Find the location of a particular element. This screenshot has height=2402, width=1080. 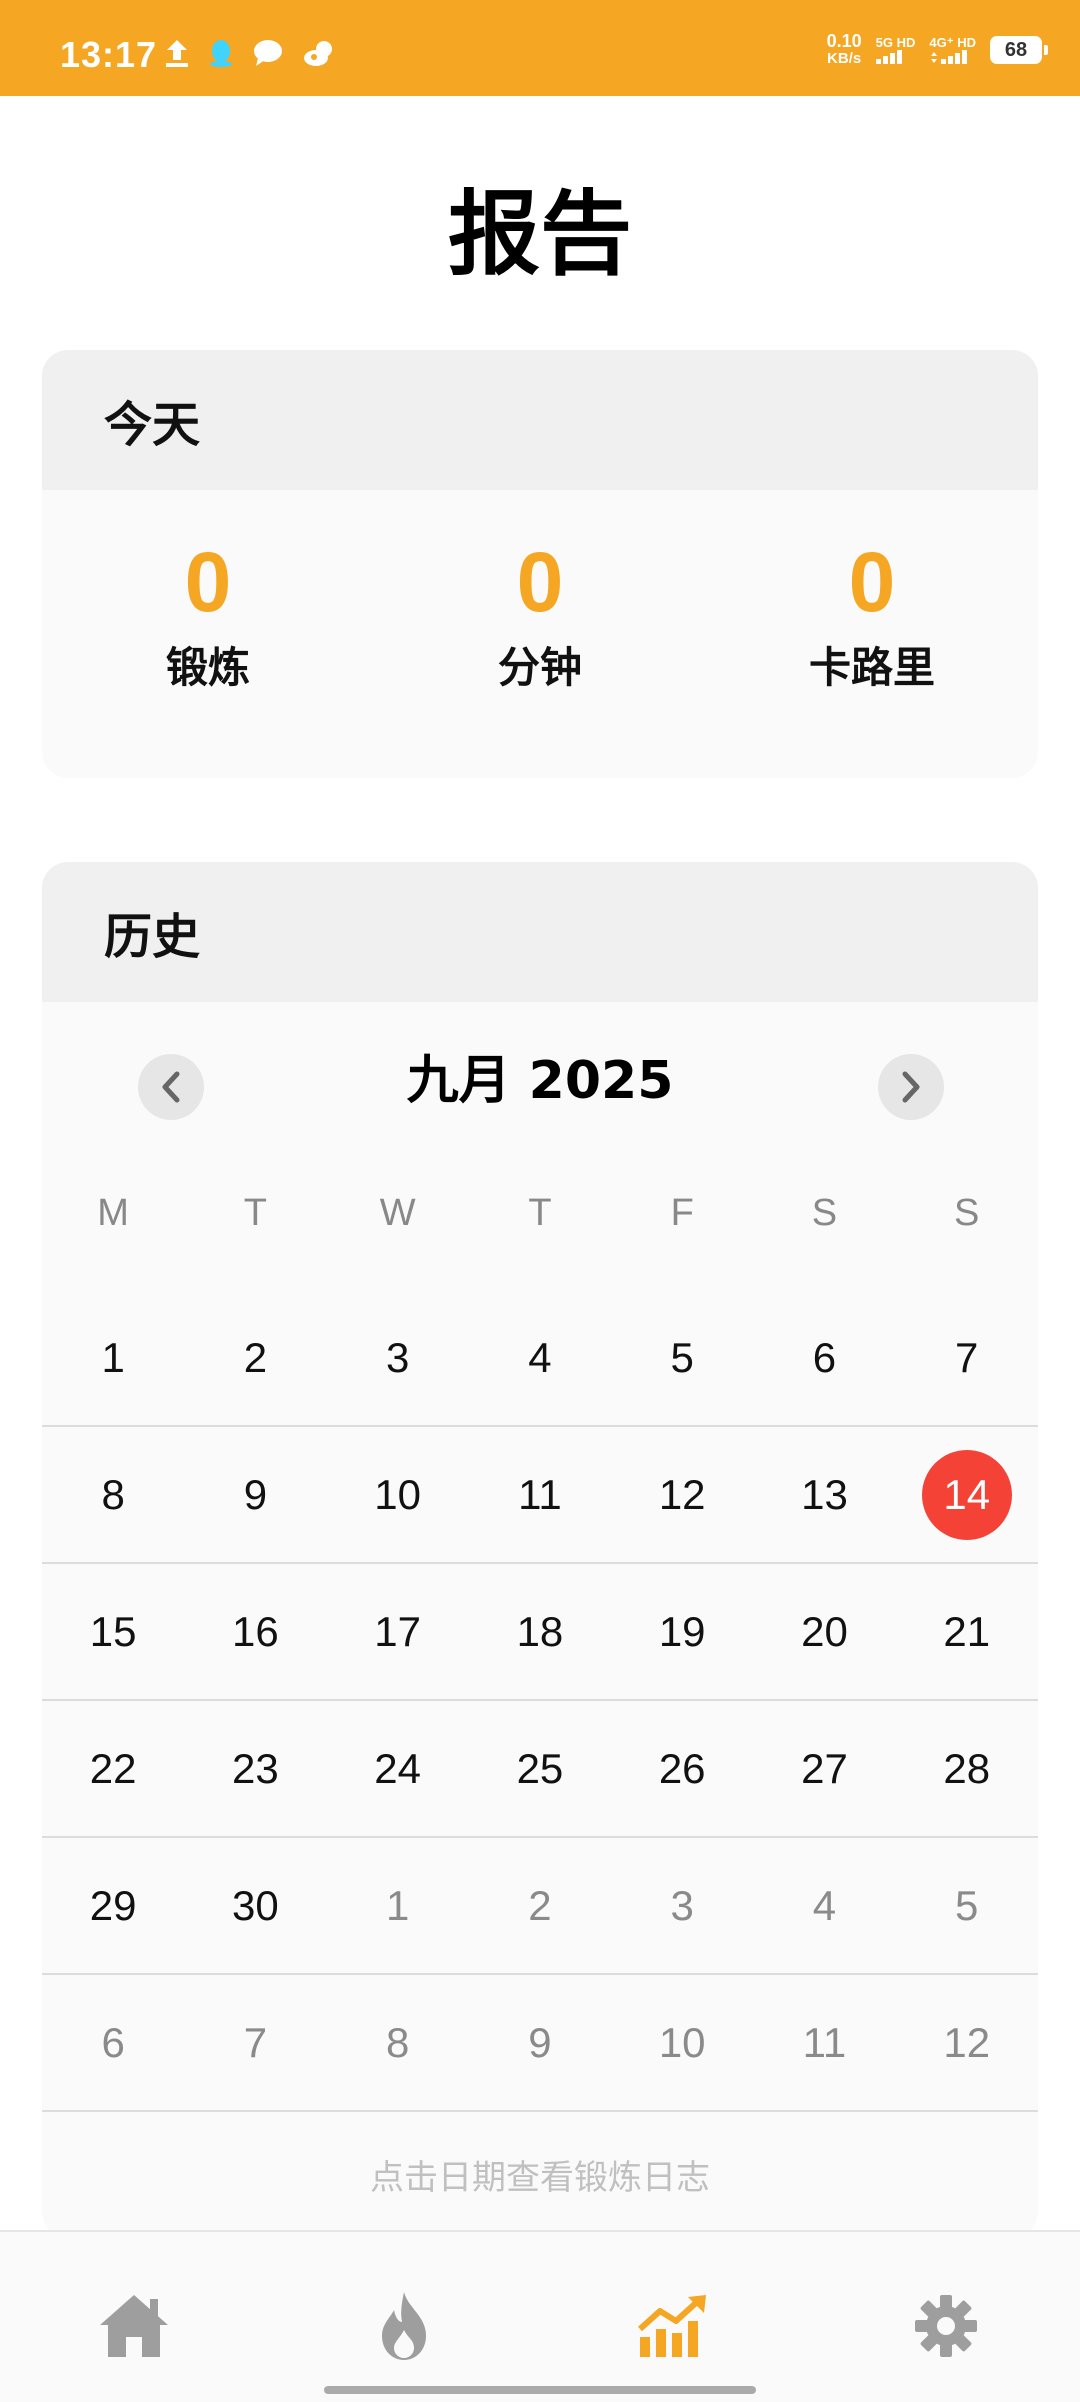

calendar-week-row: 6 7 8 9 10 11 12 is located at coordinates (540, 2043).